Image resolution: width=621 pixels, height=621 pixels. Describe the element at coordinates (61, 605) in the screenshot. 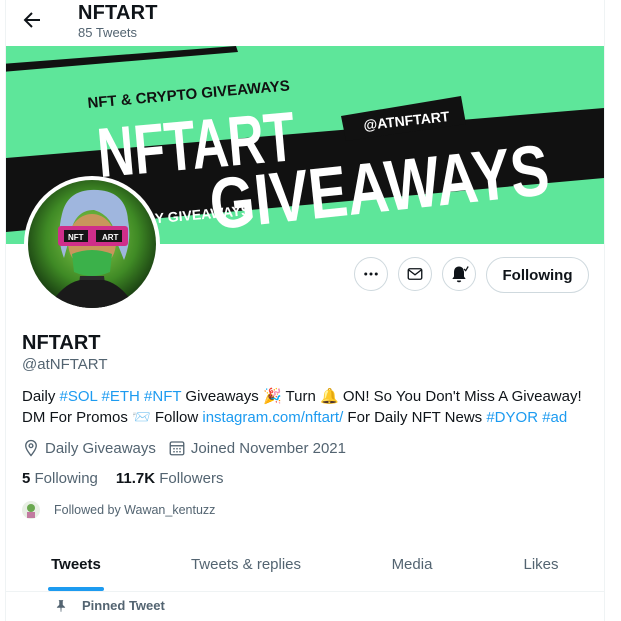

I see `pin-icon` at that location.